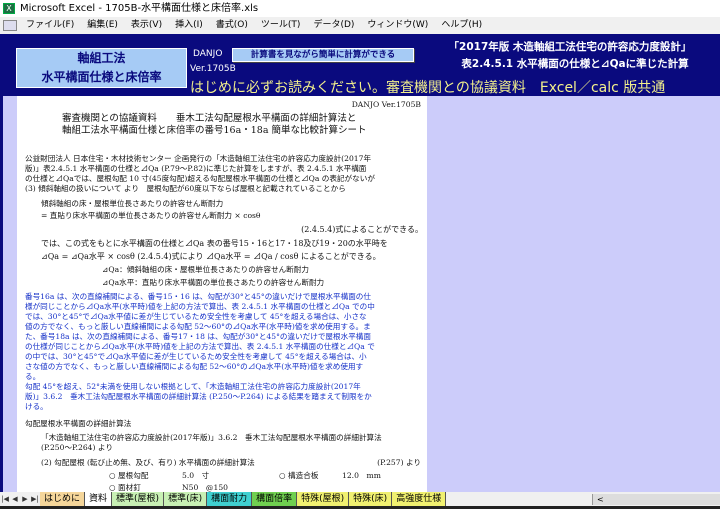 This screenshot has width=720, height=509. Describe the element at coordinates (35, 499) in the screenshot. I see `last-sheet-icon: ▶|` at that location.